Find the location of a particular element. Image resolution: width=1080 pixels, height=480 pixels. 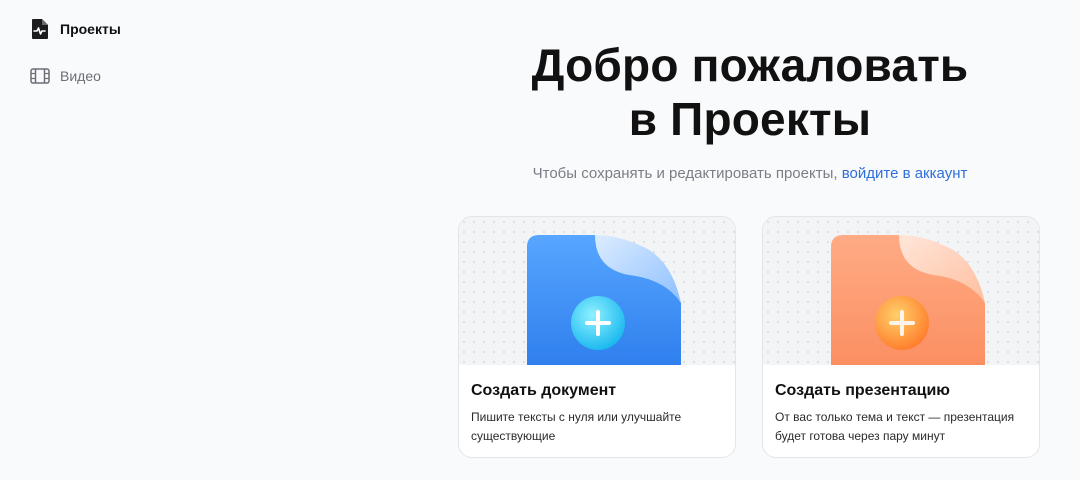

sidebar-item-projects: Проекты is located at coordinates (75, 29).